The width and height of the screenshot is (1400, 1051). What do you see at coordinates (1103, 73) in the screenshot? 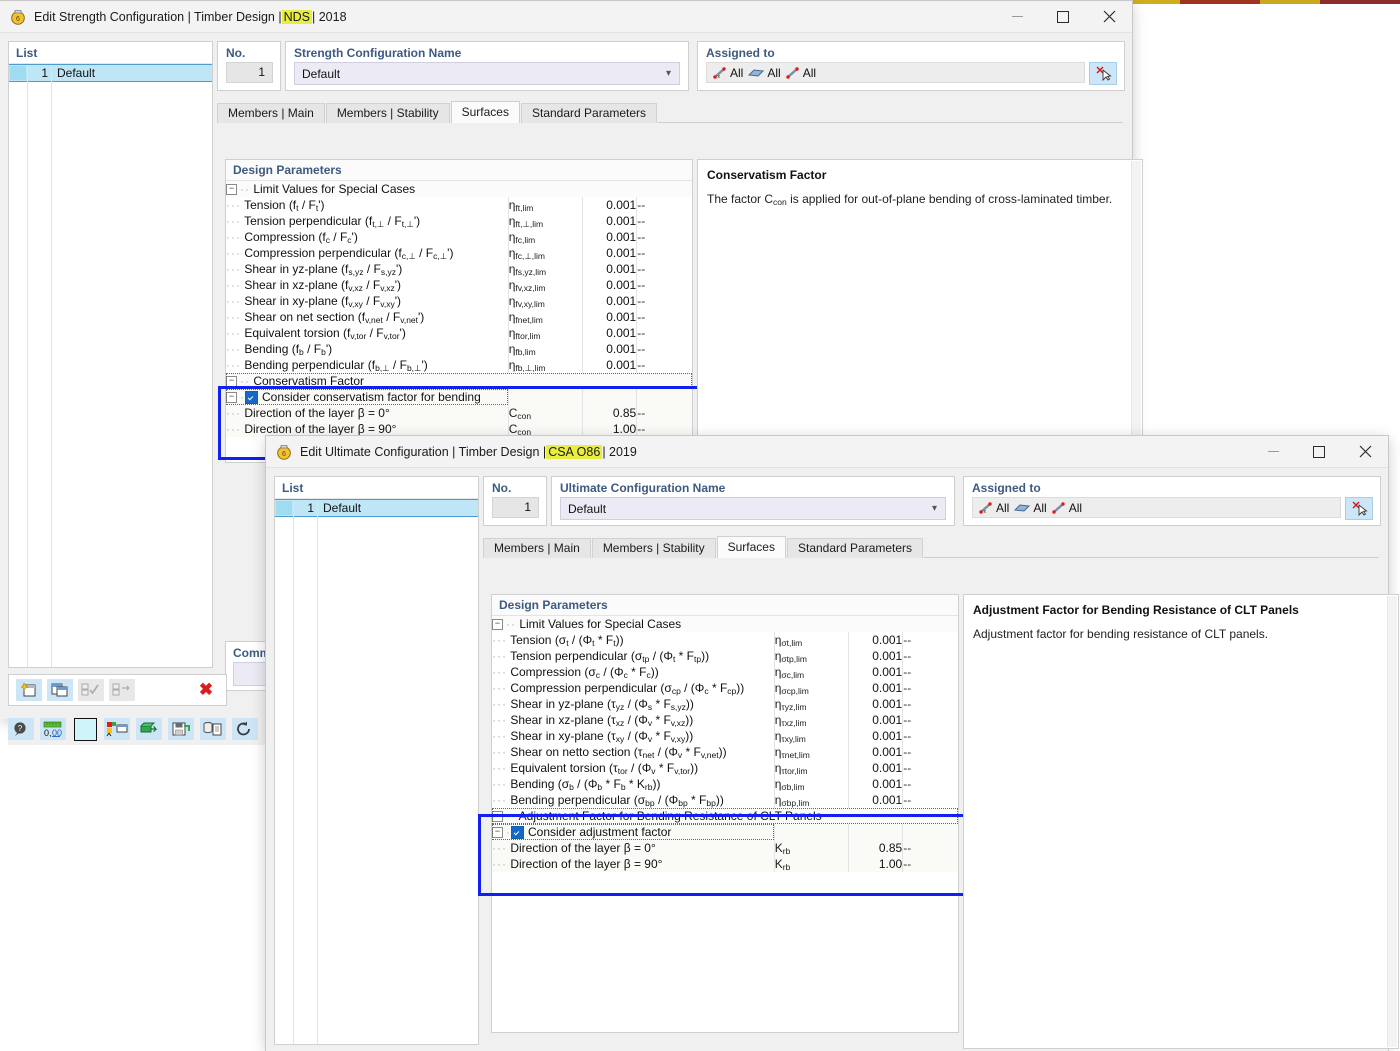
I see `window1-deselect-button` at bounding box center [1103, 73].